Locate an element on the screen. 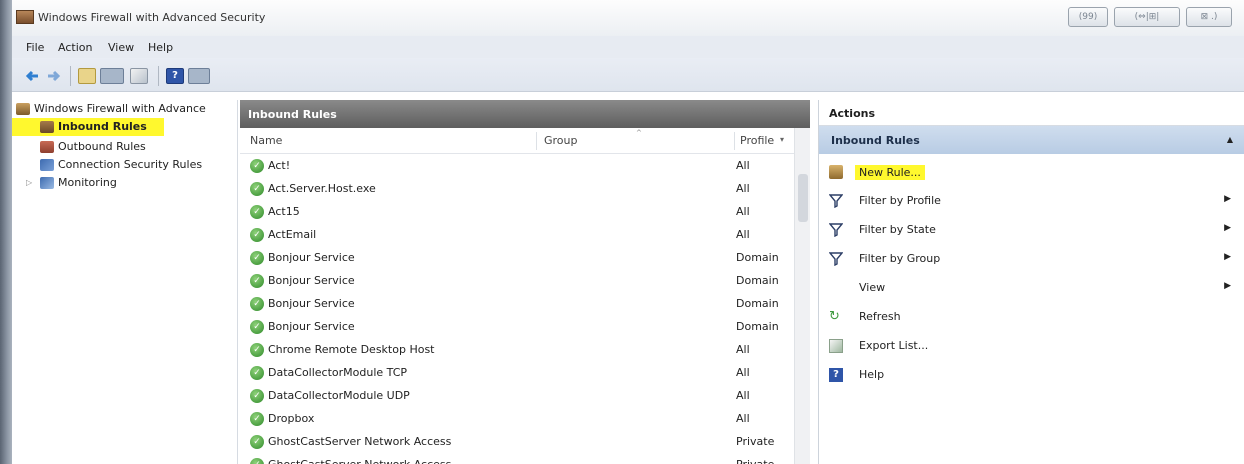 The width and height of the screenshot is (1244, 464). maximize-button: (⇔|⊞| is located at coordinates (1147, 17).